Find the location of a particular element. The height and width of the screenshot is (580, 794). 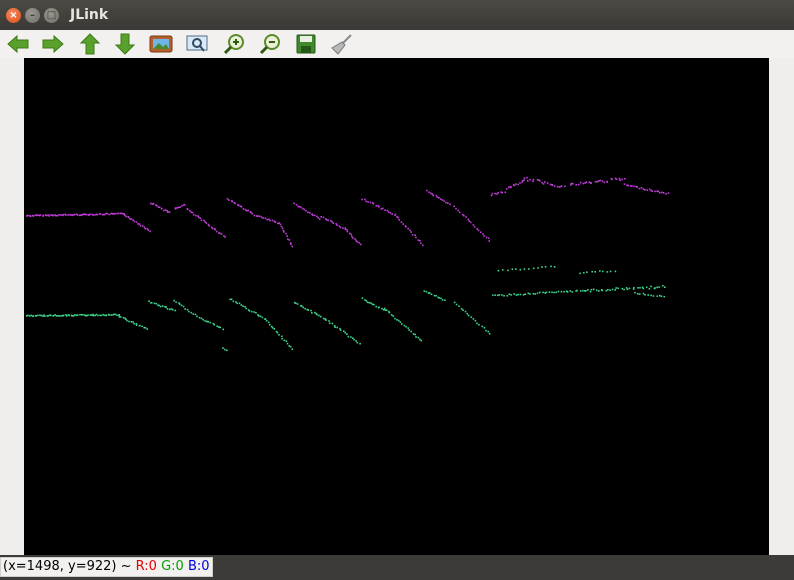

title-bar: × – □ JLink is located at coordinates (397, 15).